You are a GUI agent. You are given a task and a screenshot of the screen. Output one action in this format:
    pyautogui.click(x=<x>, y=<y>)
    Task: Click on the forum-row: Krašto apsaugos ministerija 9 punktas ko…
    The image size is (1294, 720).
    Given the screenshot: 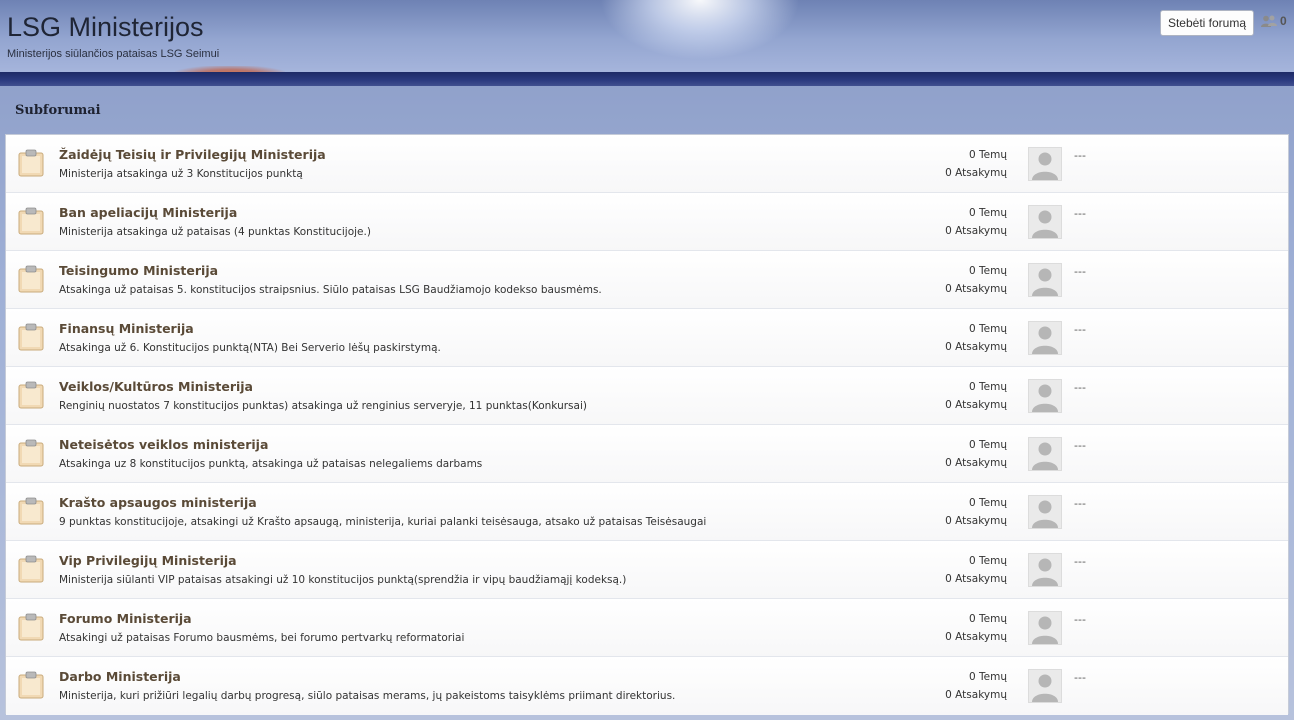 What is the action you would take?
    pyautogui.click(x=647, y=512)
    